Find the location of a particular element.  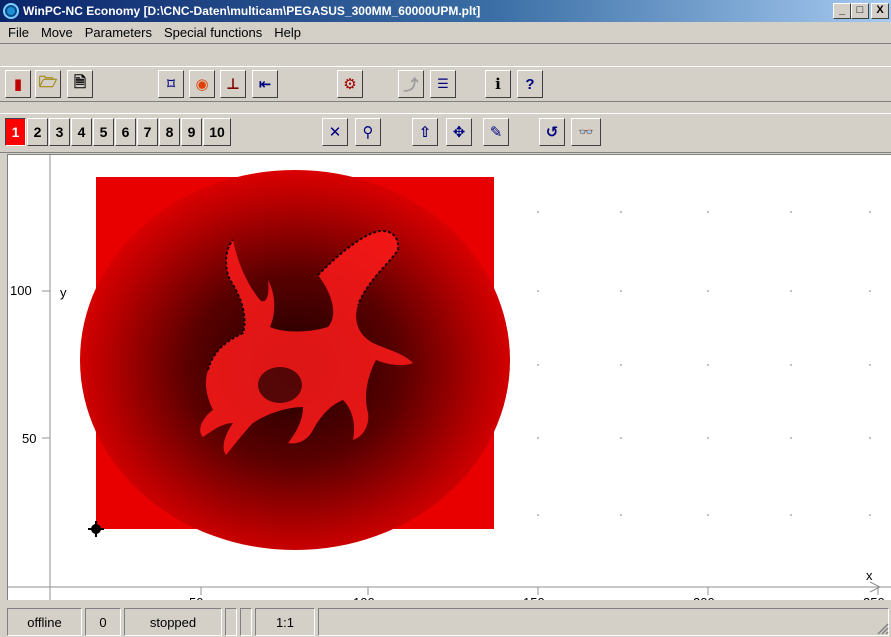

color-button: ◉ is located at coordinates (202, 84).